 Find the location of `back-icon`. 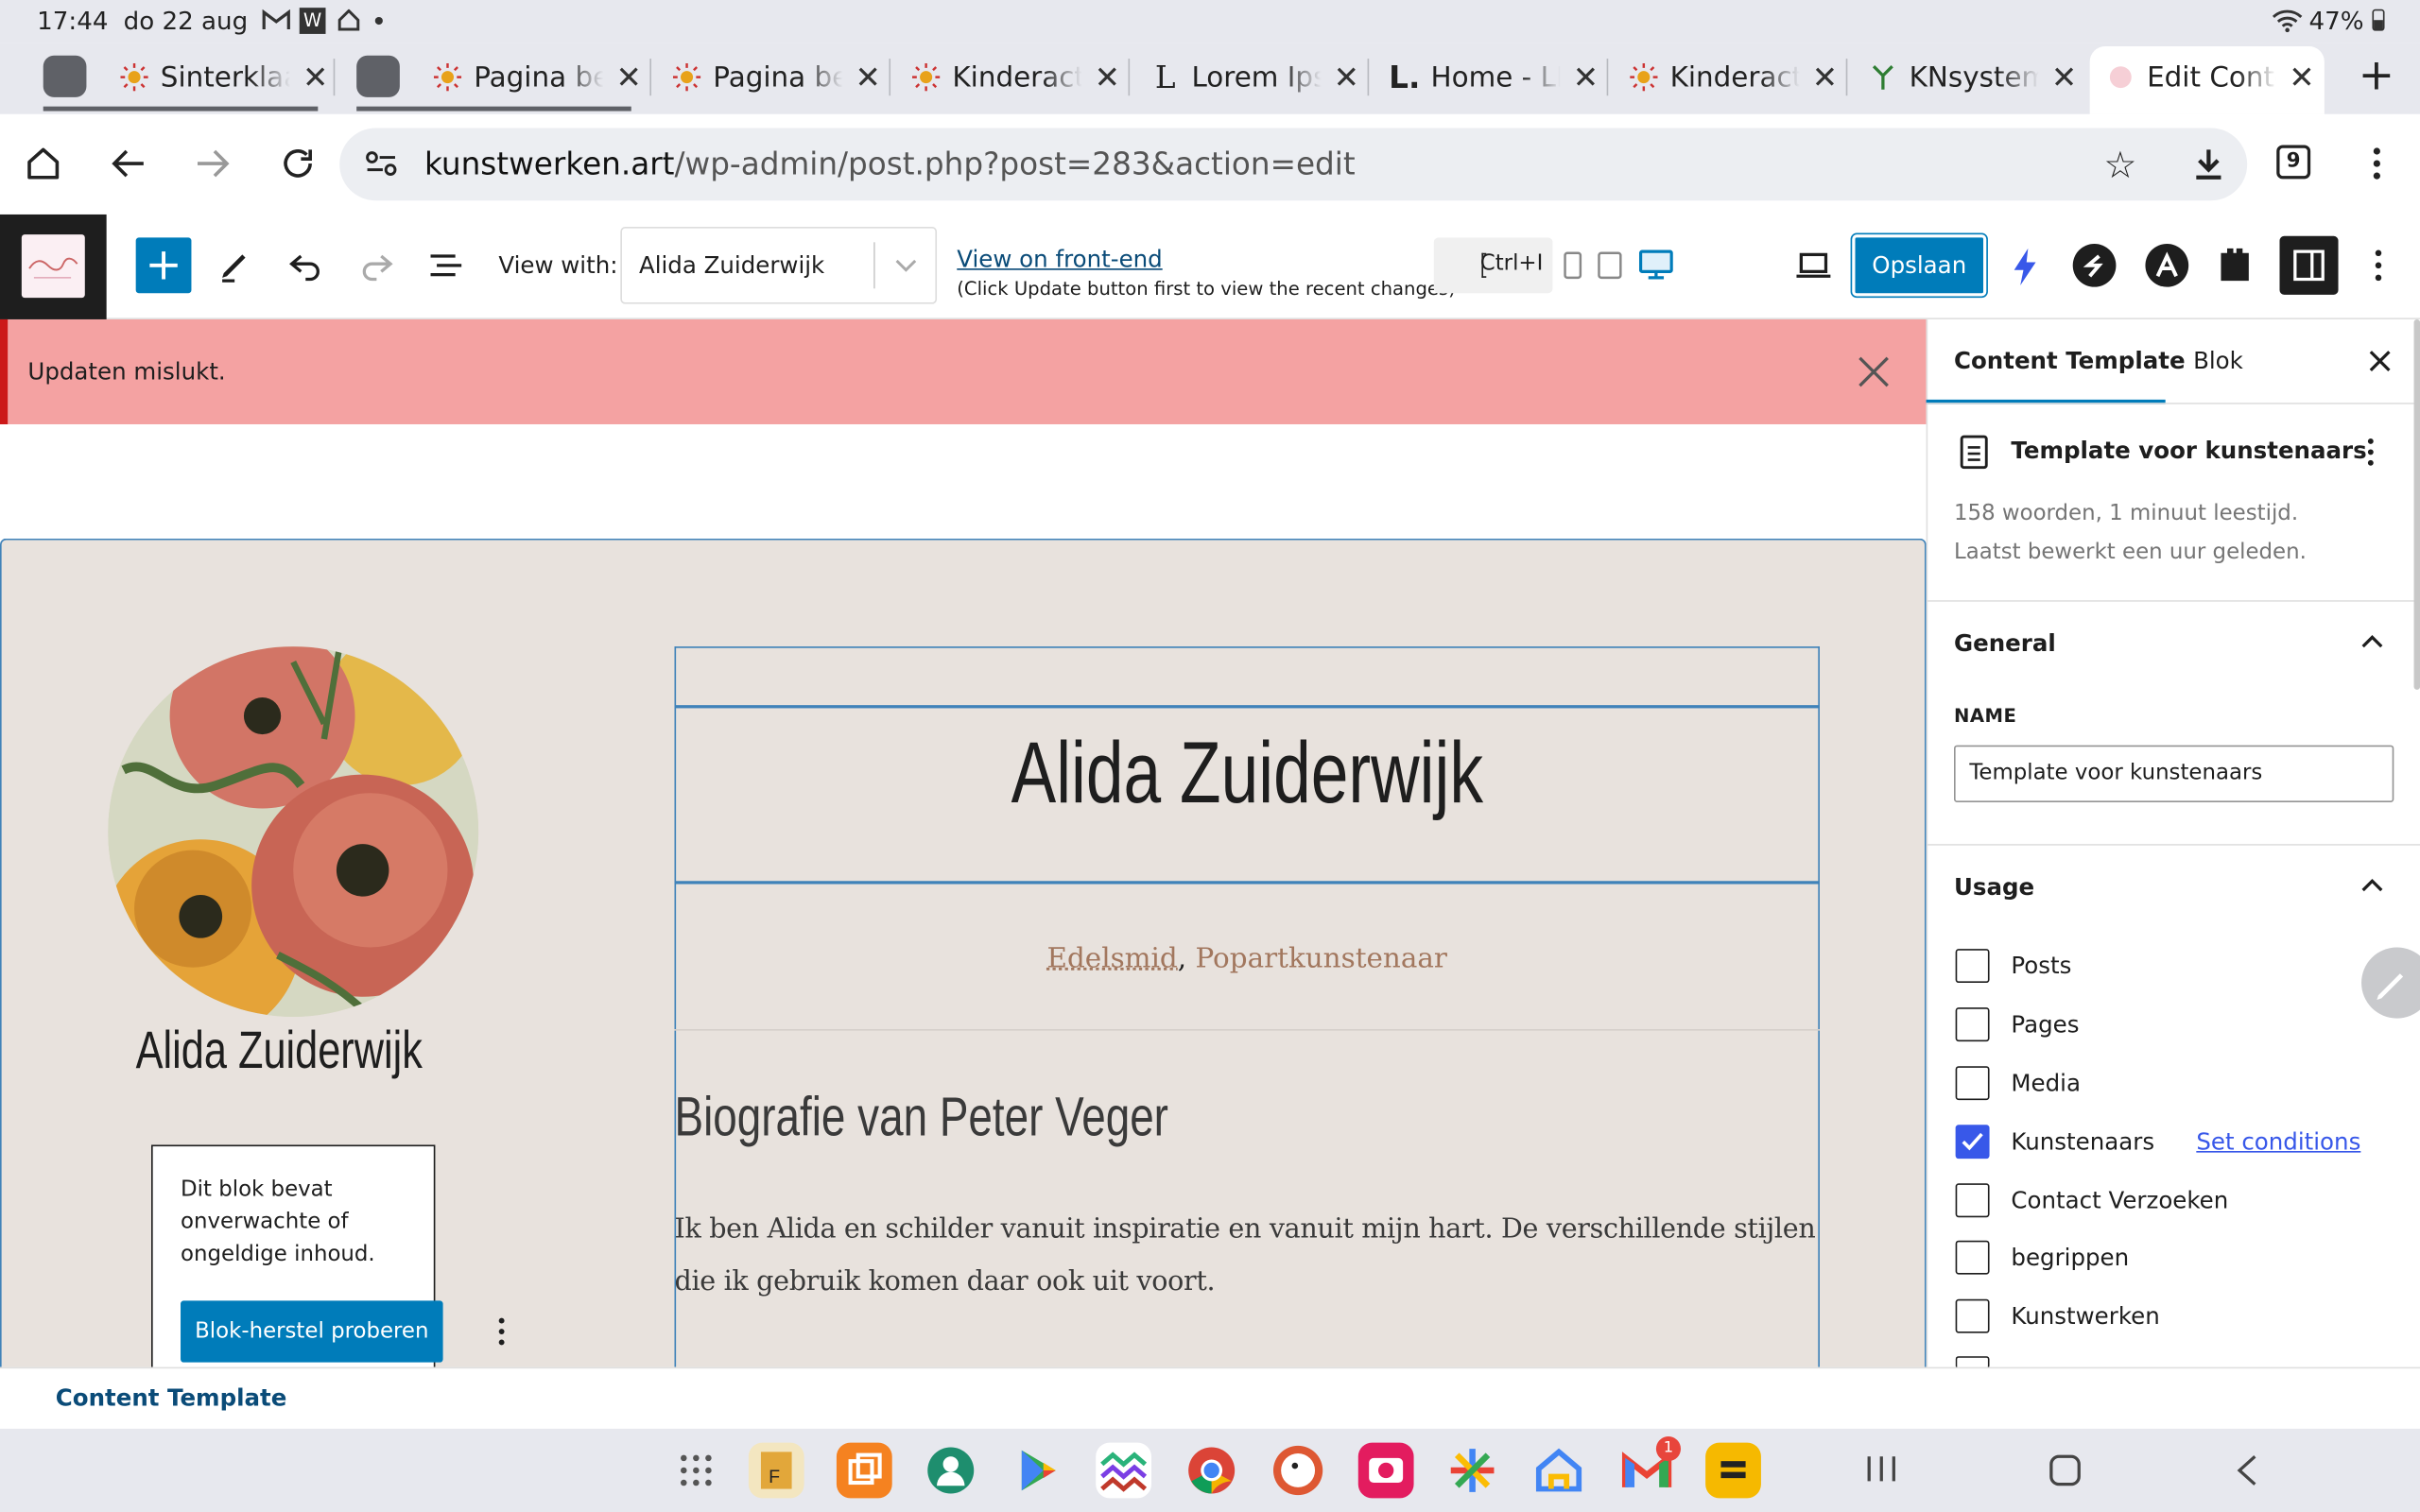

back-icon is located at coordinates (129, 163).